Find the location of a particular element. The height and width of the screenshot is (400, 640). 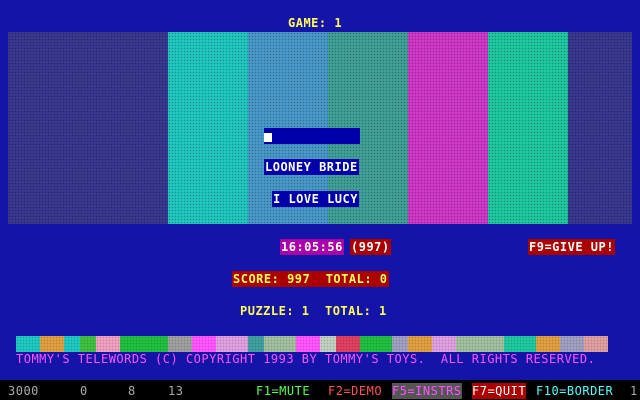

game-number-label: GAME: 1 is located at coordinates (315, 23).